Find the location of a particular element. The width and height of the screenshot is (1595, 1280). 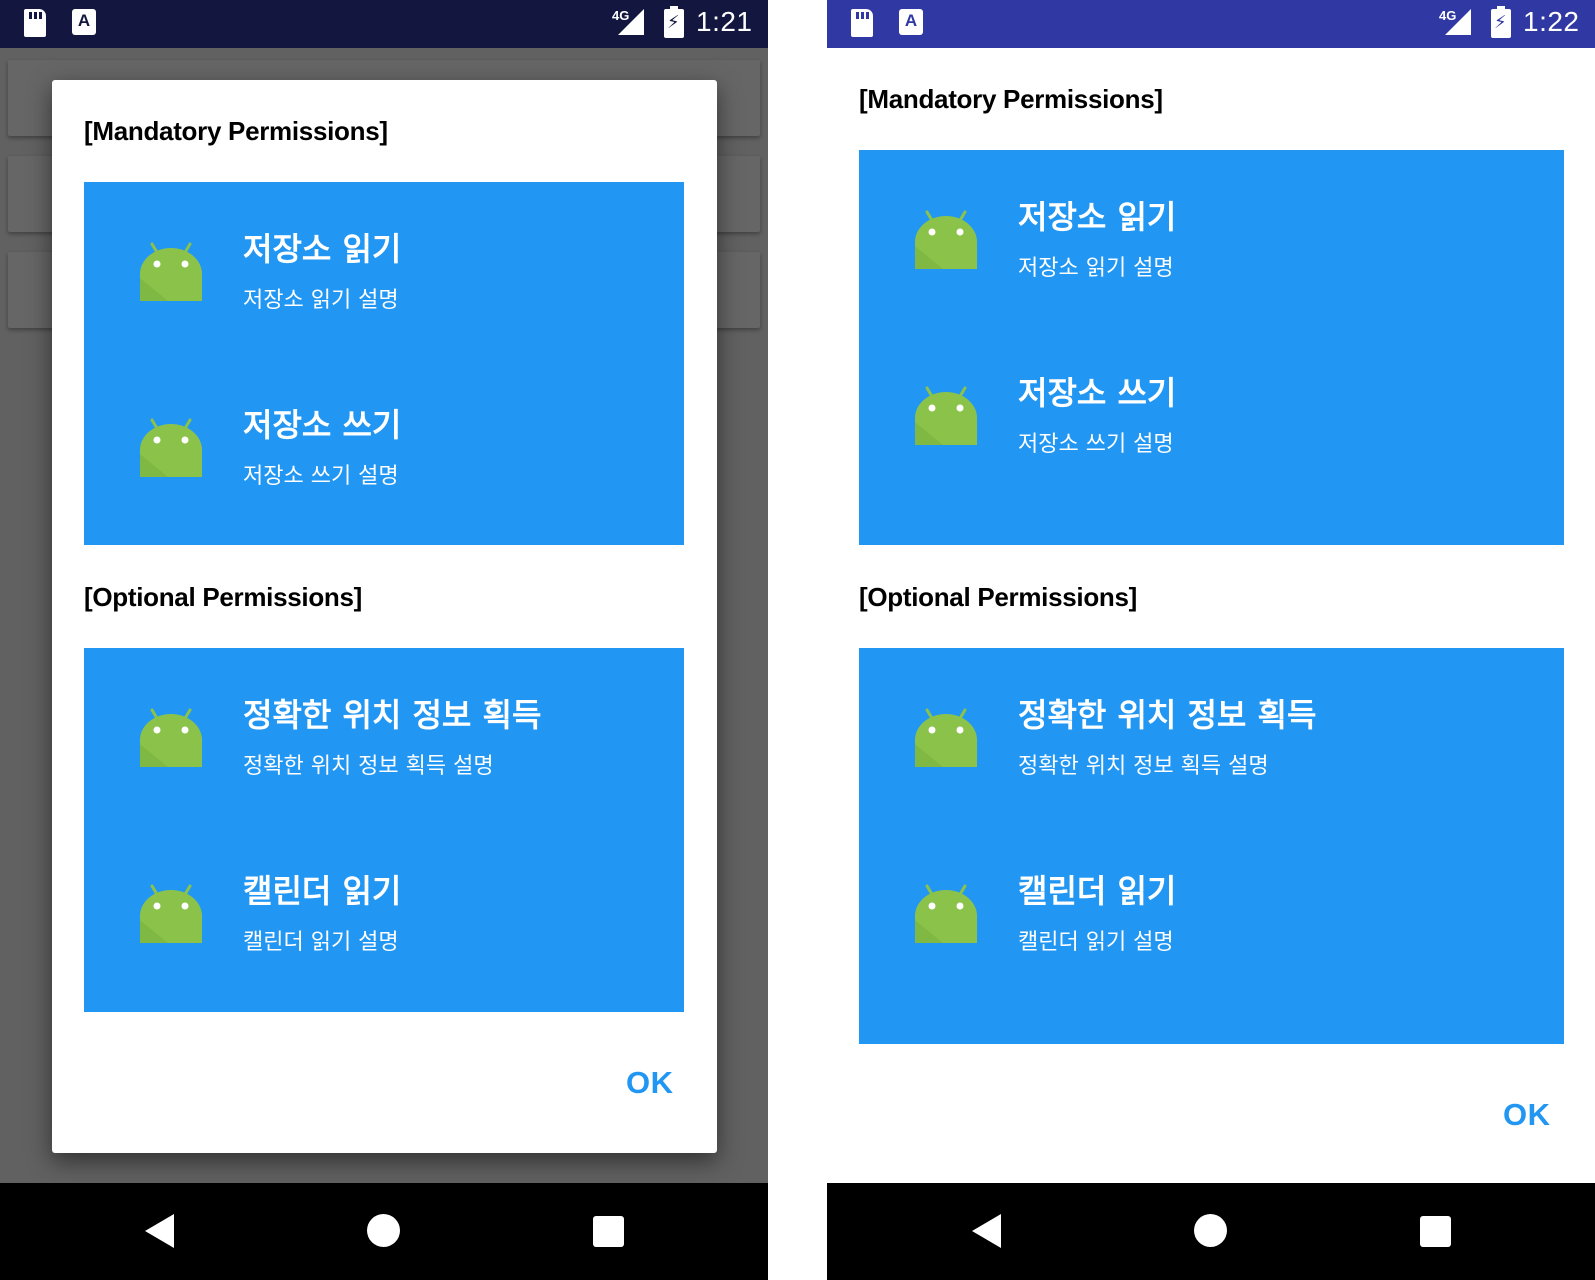

status-bar: A 4G ⚡ 1:21 is located at coordinates (384, 24).